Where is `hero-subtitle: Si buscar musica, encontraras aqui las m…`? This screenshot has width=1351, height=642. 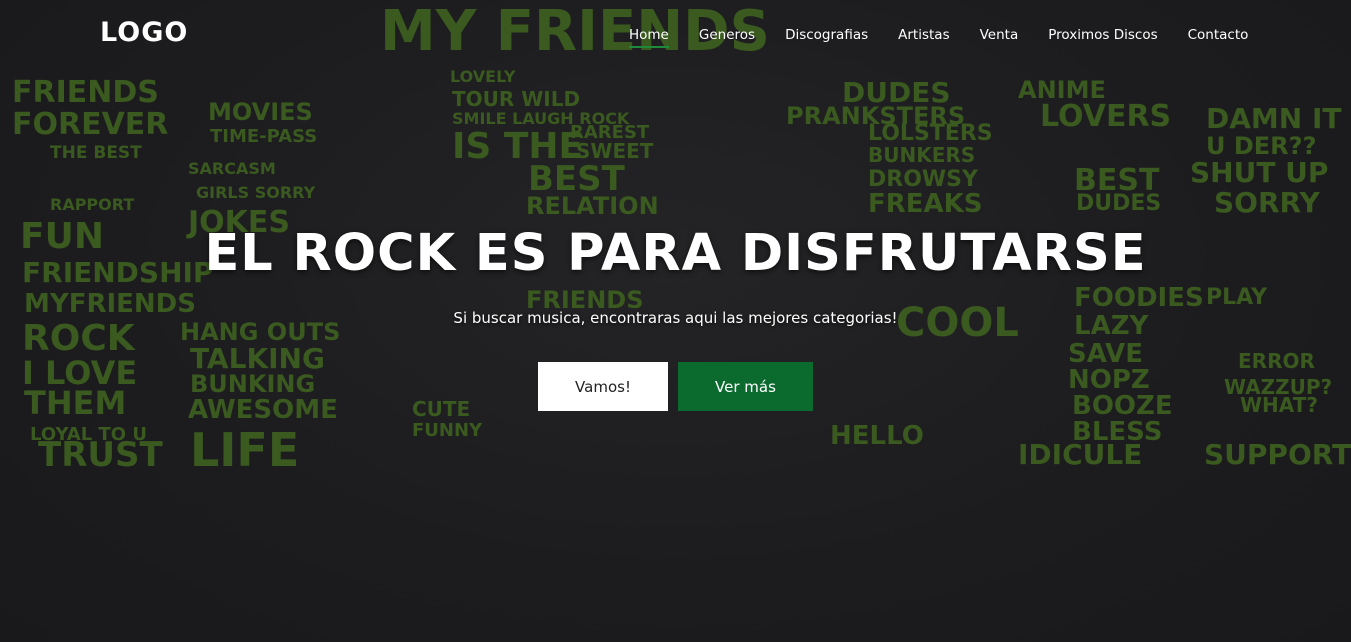
hero-subtitle: Si buscar musica, encontraras aqui las m… is located at coordinates (675, 318).